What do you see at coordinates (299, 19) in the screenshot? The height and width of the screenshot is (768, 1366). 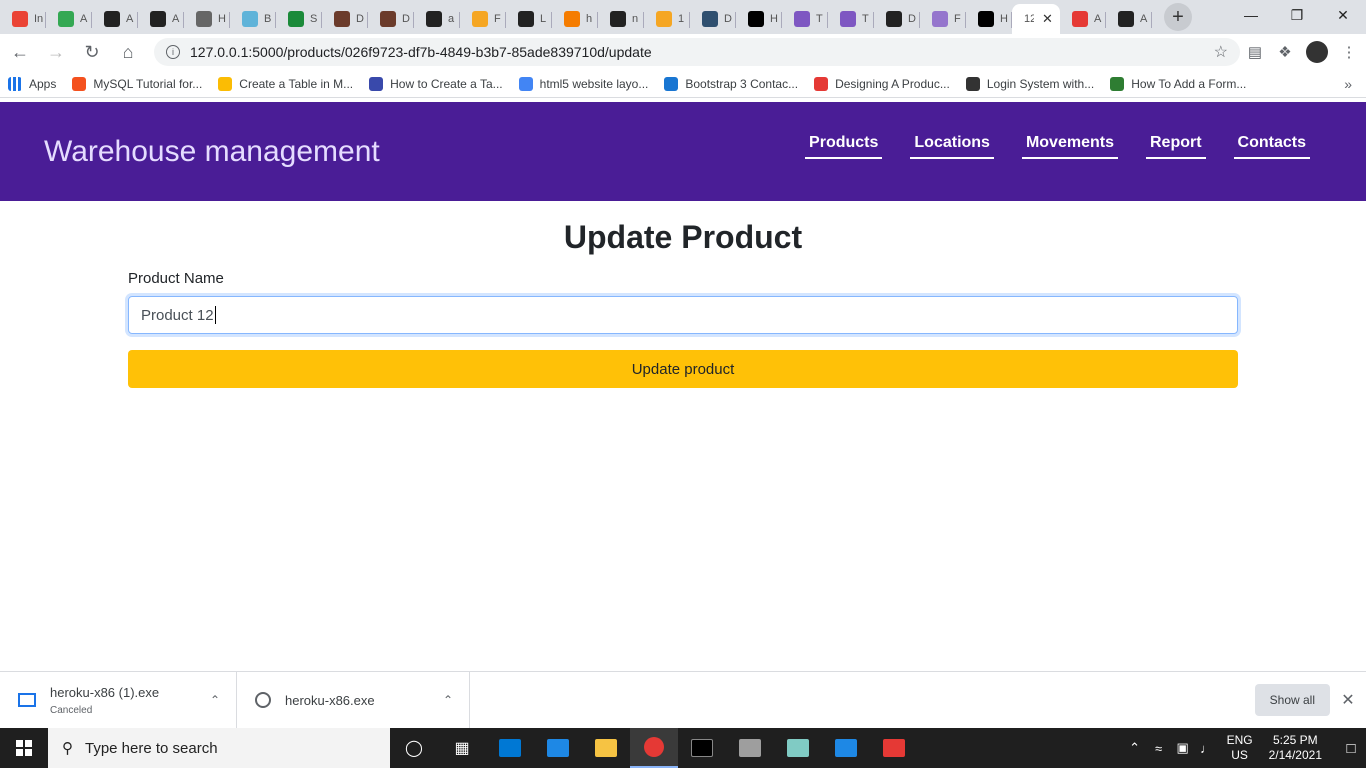 I see `browser-tab: S` at bounding box center [299, 19].